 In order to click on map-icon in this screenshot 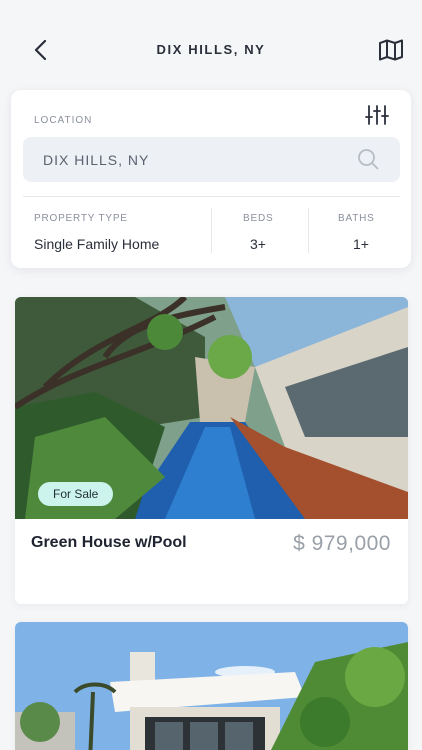, I will do `click(391, 50)`.